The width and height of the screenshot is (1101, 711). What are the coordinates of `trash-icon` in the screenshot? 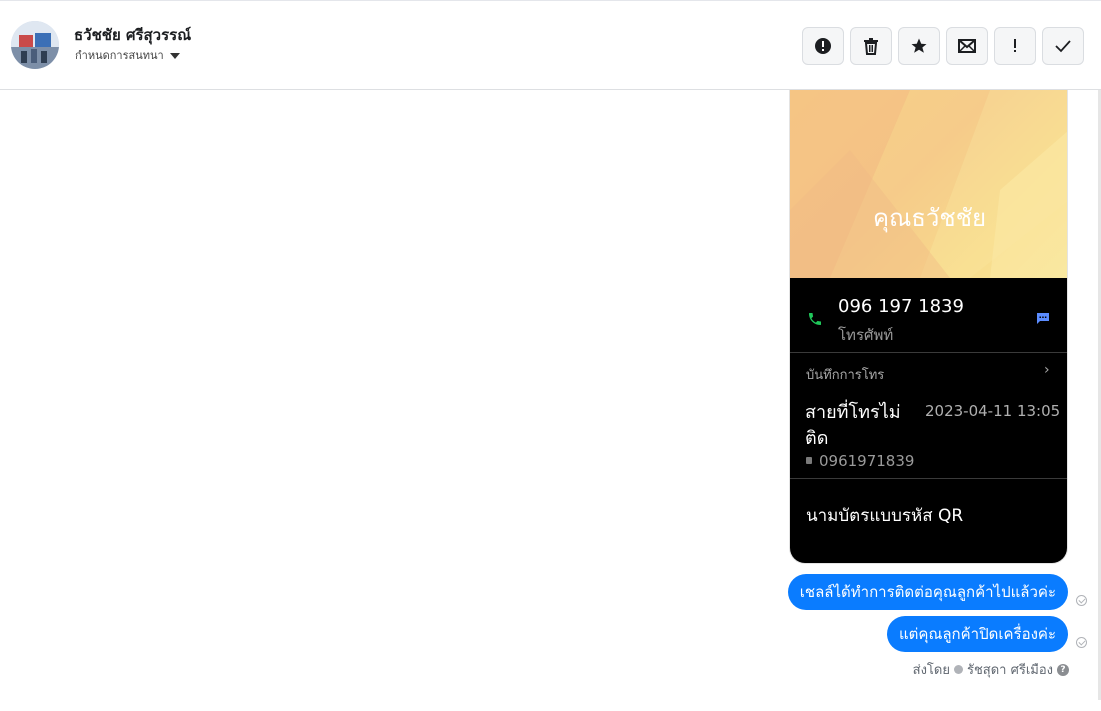 It's located at (871, 46).